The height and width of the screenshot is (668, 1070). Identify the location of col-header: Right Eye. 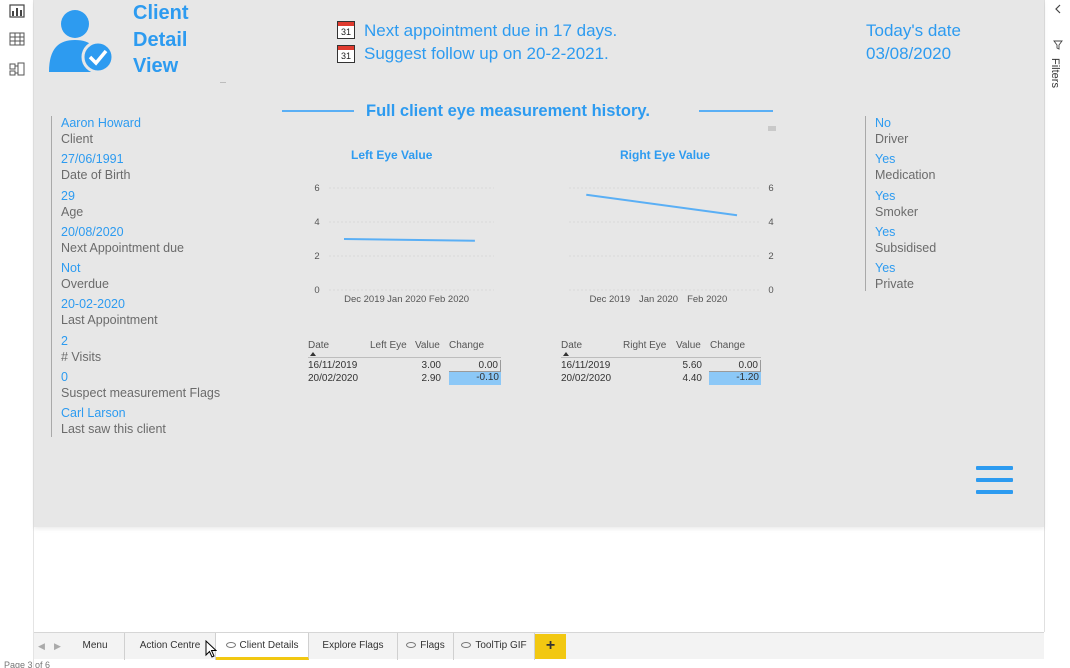
(644, 345).